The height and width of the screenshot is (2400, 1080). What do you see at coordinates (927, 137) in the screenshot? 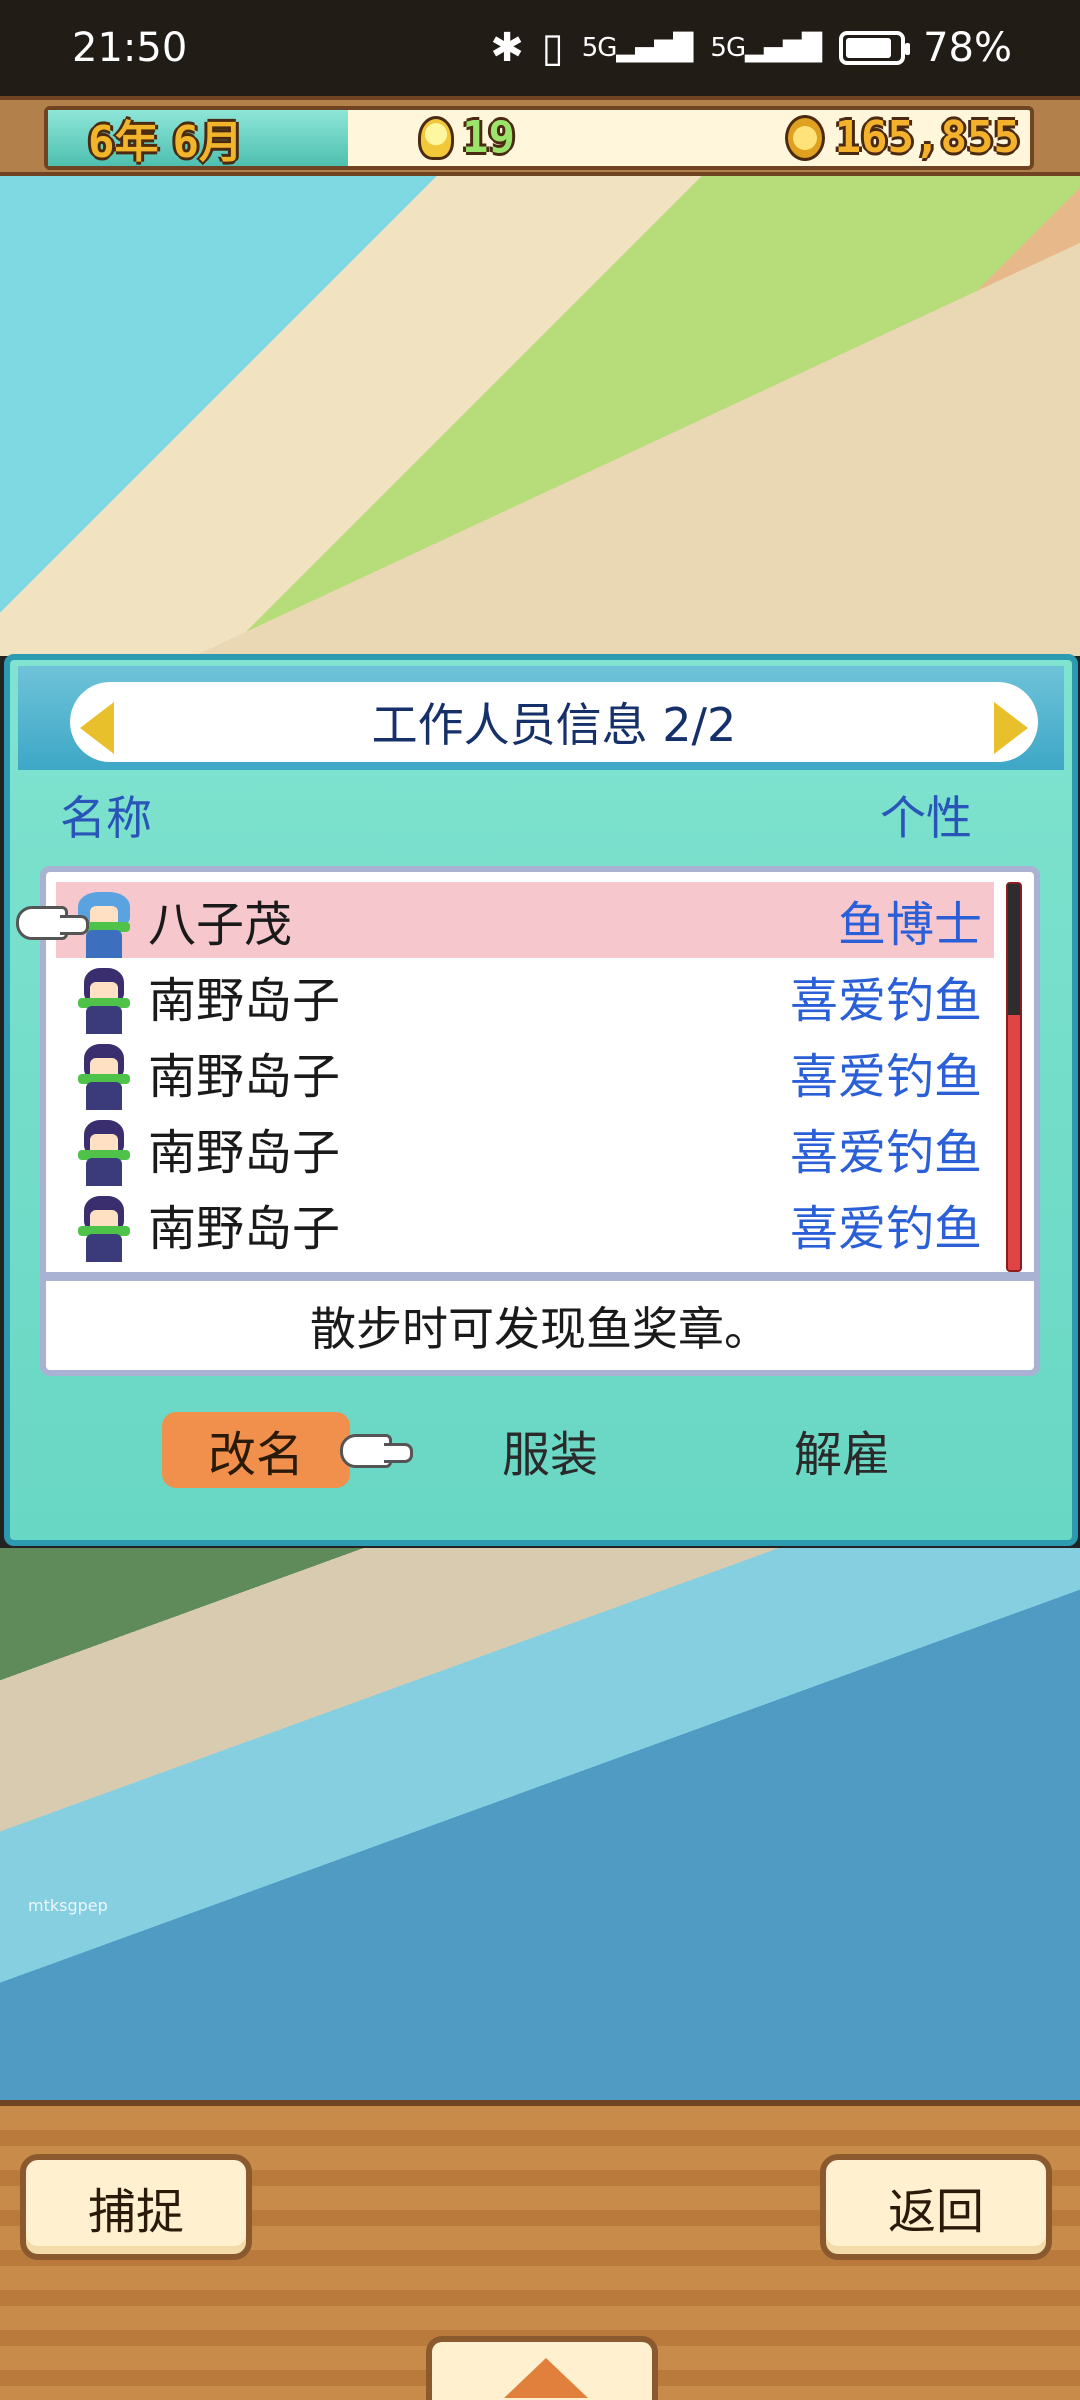
I see `money-value: 165,855` at bounding box center [927, 137].